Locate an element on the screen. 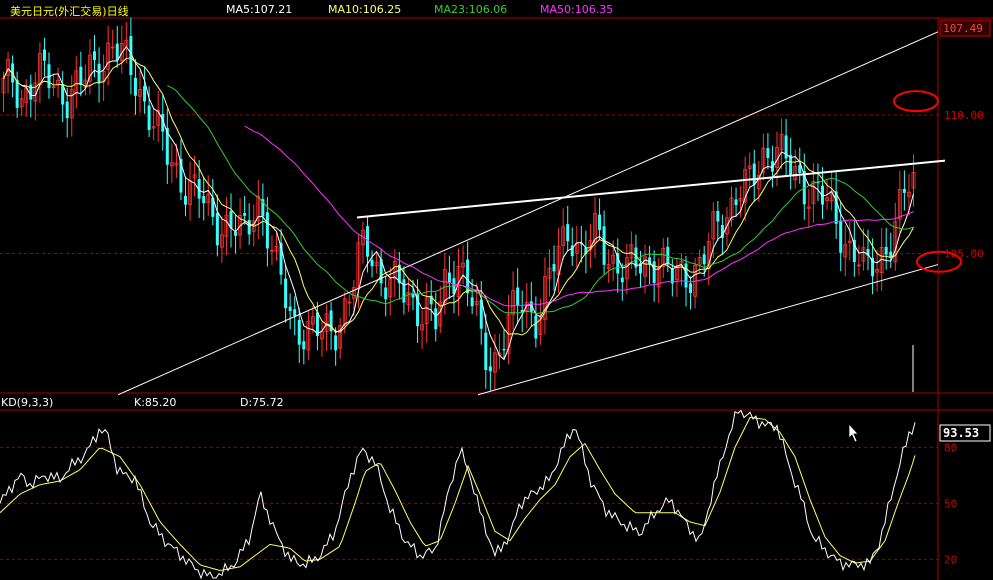  kd-current-label: 93.53 is located at coordinates (961, 433).